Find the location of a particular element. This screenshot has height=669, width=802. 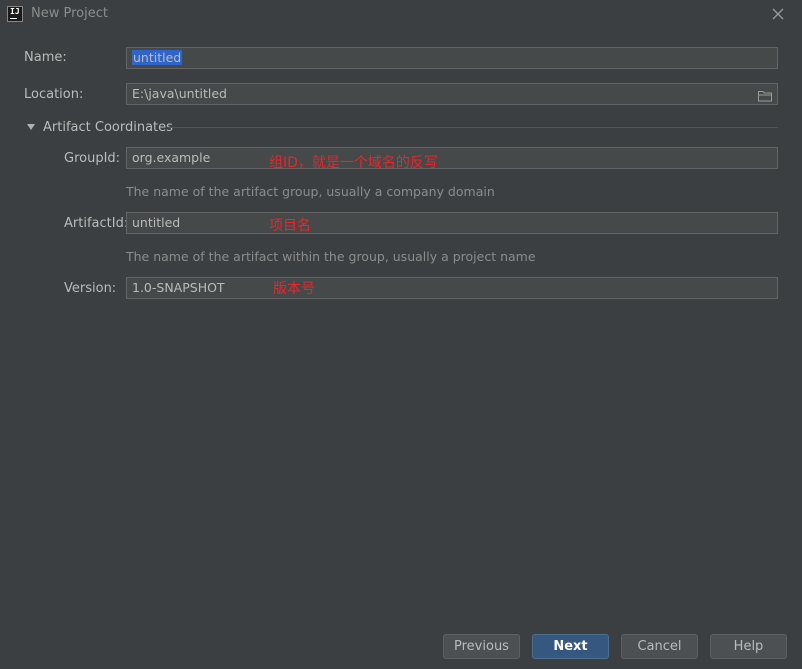

group-id-label: GroupId: is located at coordinates (92, 158).